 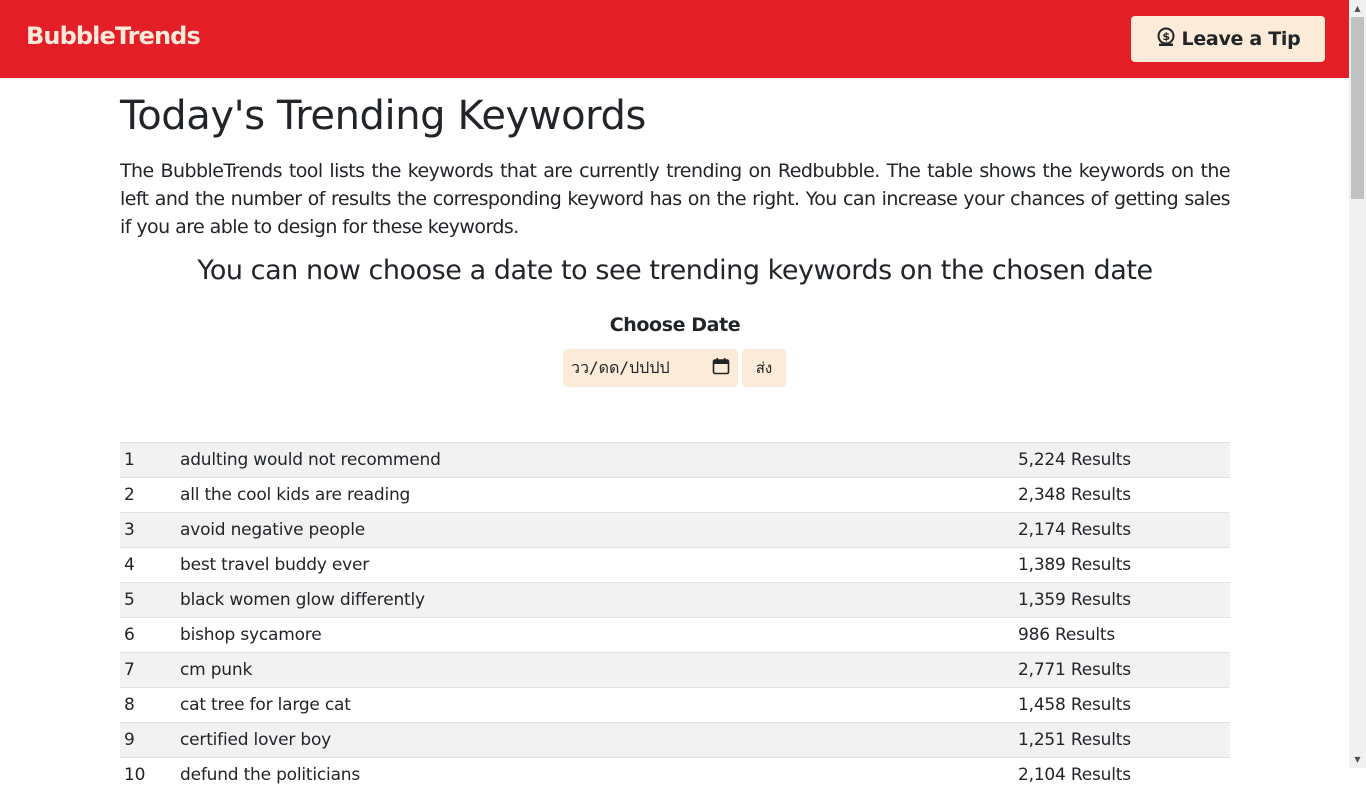 What do you see at coordinates (1122, 460) in the screenshot?
I see `results-cell: 5,224 Results` at bounding box center [1122, 460].